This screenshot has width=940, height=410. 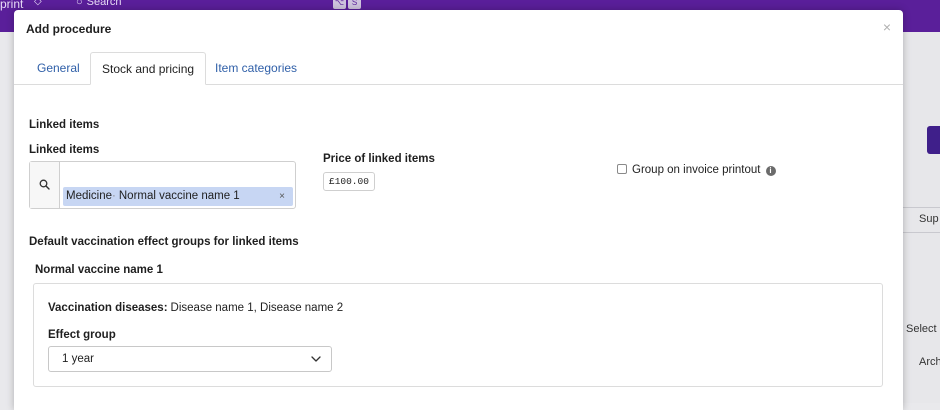 I want to click on effect-group-value: 1 year, so click(x=78, y=359).